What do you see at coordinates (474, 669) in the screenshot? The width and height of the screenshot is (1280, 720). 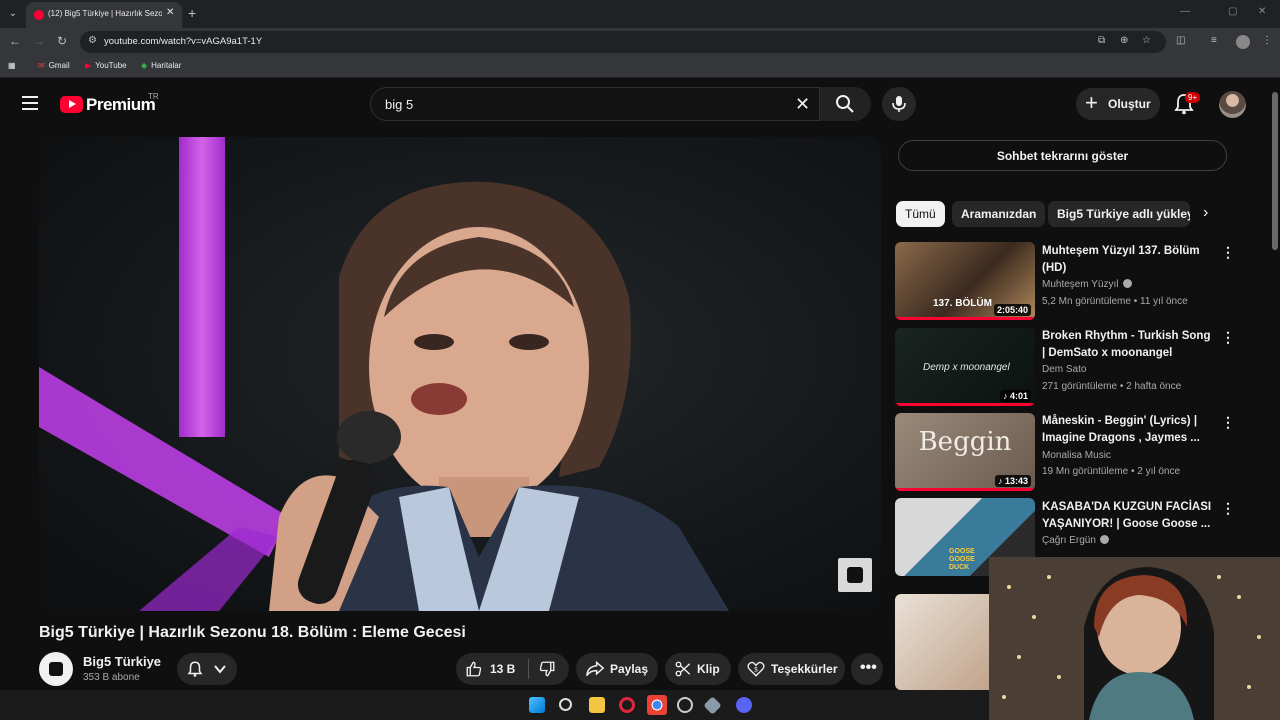 I see `thumbs-up-icon` at bounding box center [474, 669].